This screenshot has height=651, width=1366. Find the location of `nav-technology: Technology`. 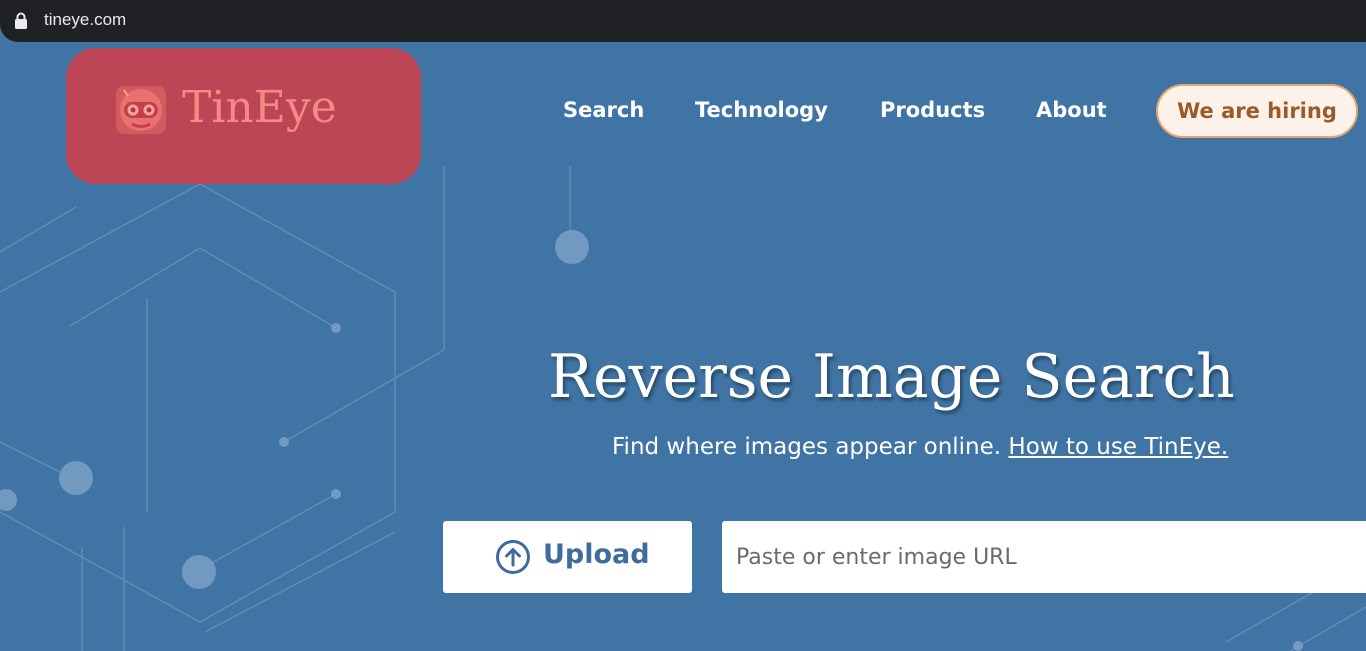

nav-technology: Technology is located at coordinates (761, 110).